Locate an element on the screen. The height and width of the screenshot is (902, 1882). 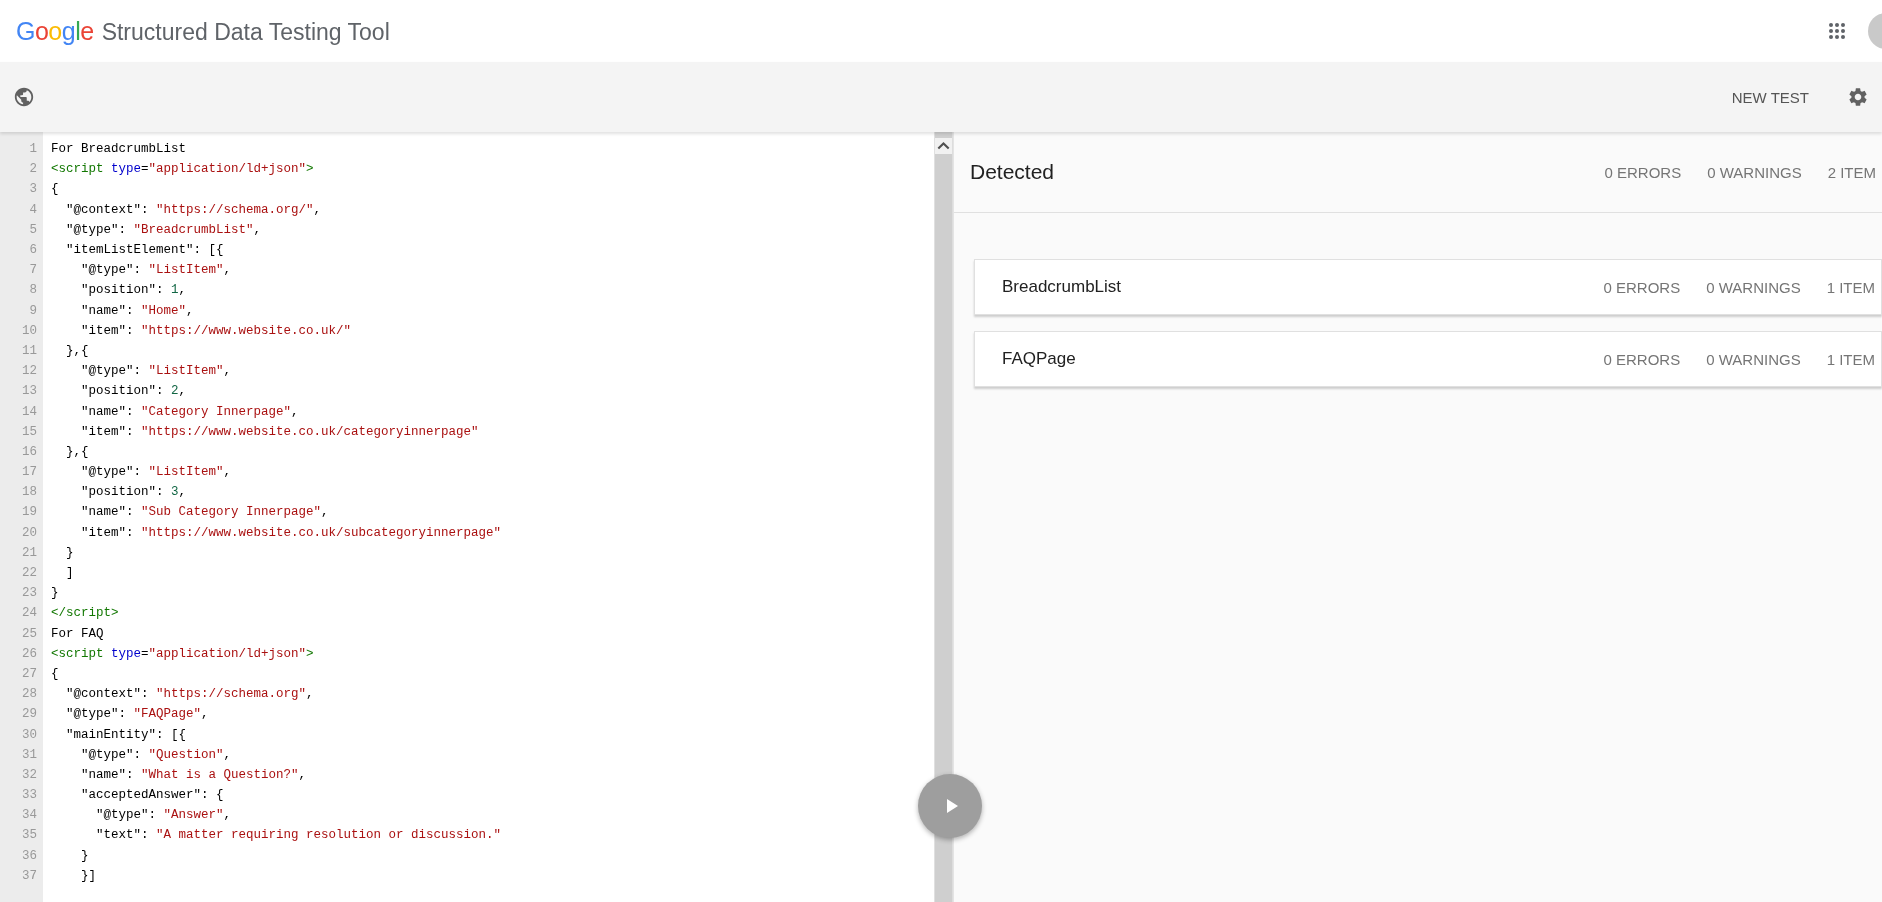
code-line: "item": "https://www.website.co.uk/categoryinnerpage" is located at coordinates (279, 431).